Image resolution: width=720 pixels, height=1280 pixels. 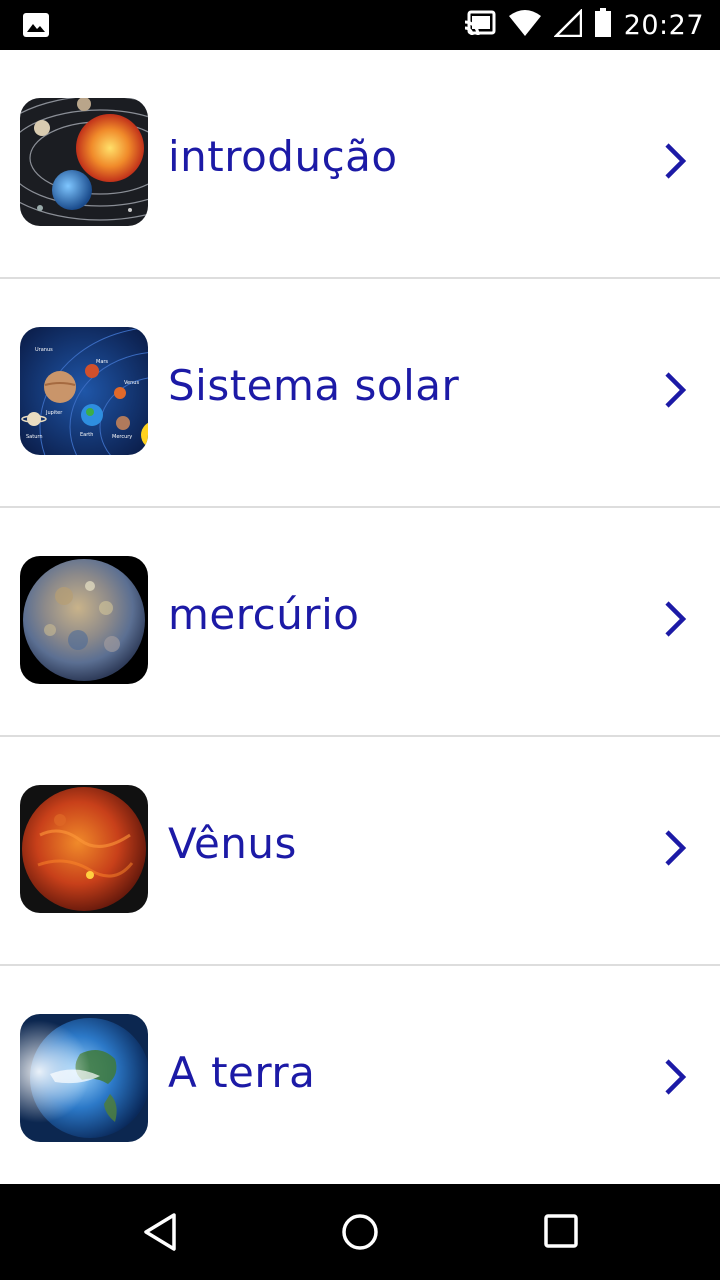 I want to click on home-circle-icon, so click(x=360, y=1234).